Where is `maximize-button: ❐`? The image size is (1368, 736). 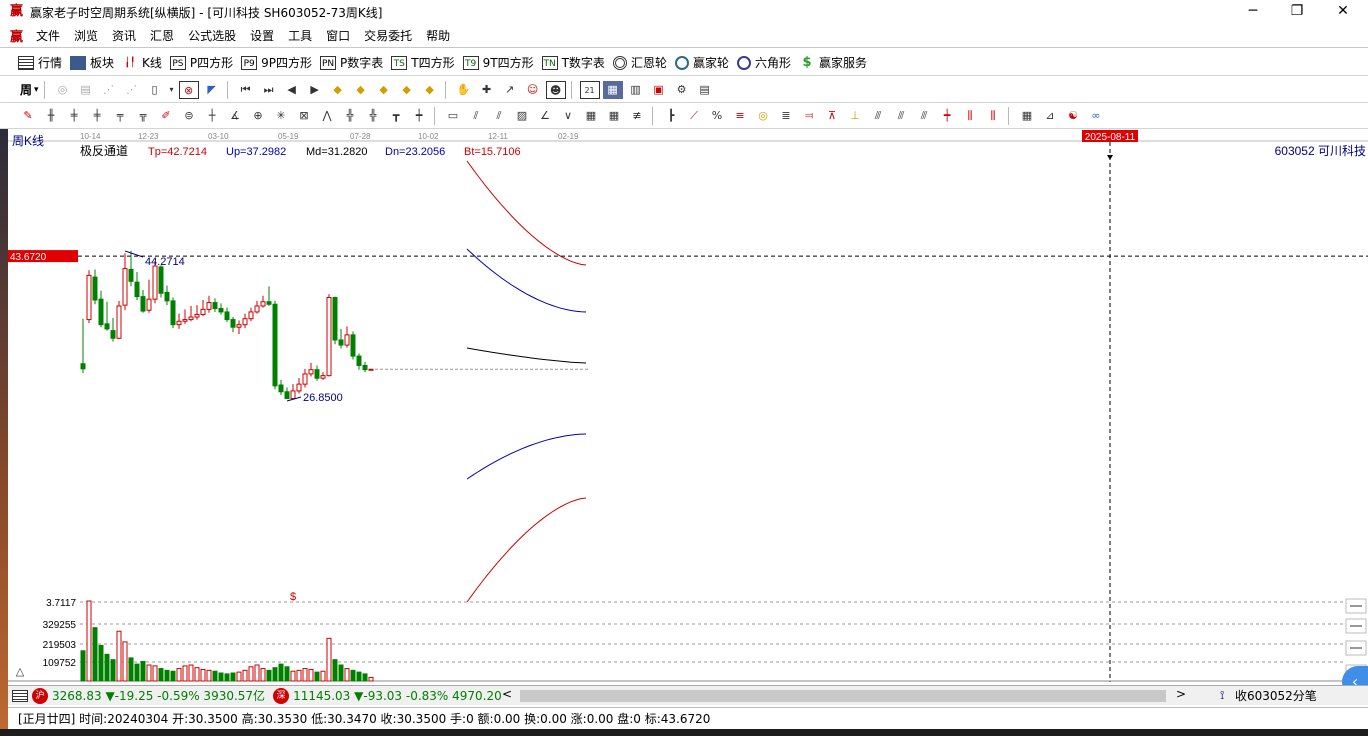 maximize-button: ❐ is located at coordinates (1297, 11).